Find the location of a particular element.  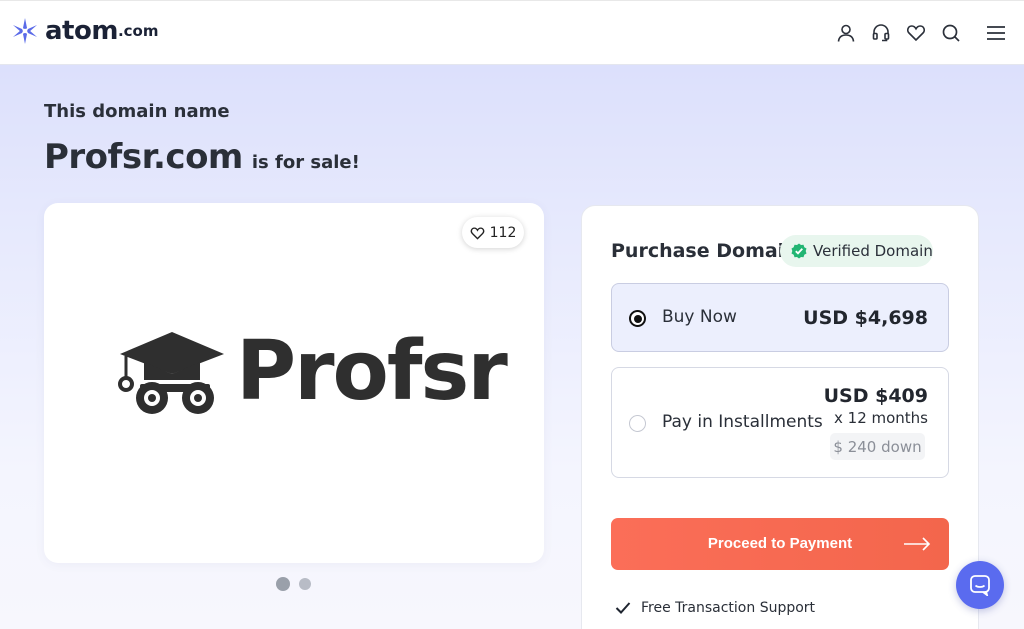

atom-star-icon is located at coordinates (25, 31).